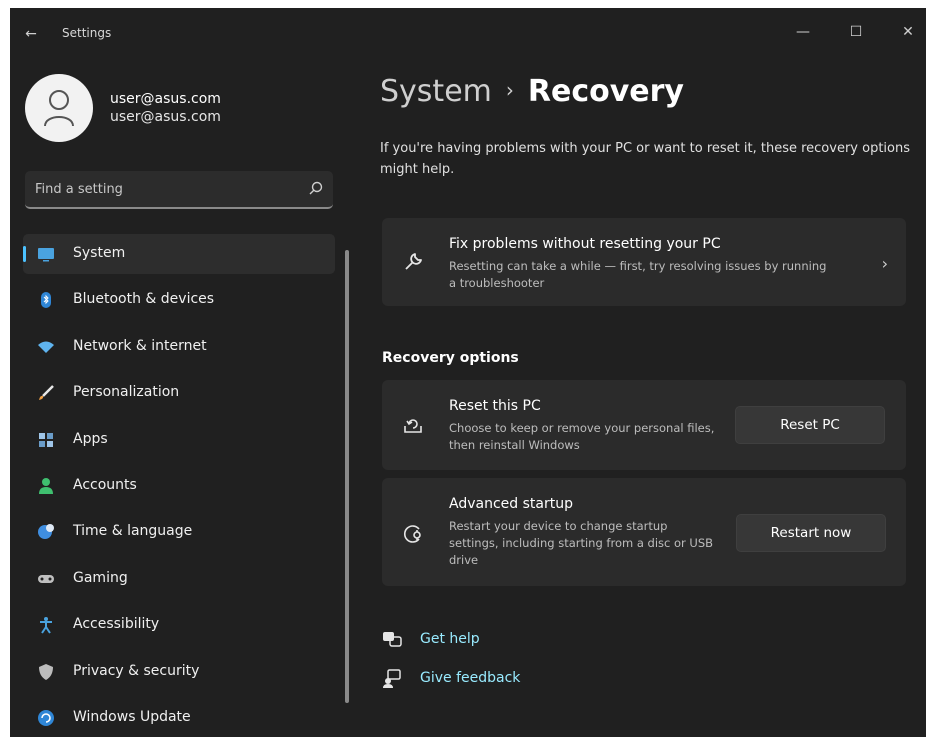 This screenshot has height=737, width=934. I want to click on display-icon, so click(46, 255).